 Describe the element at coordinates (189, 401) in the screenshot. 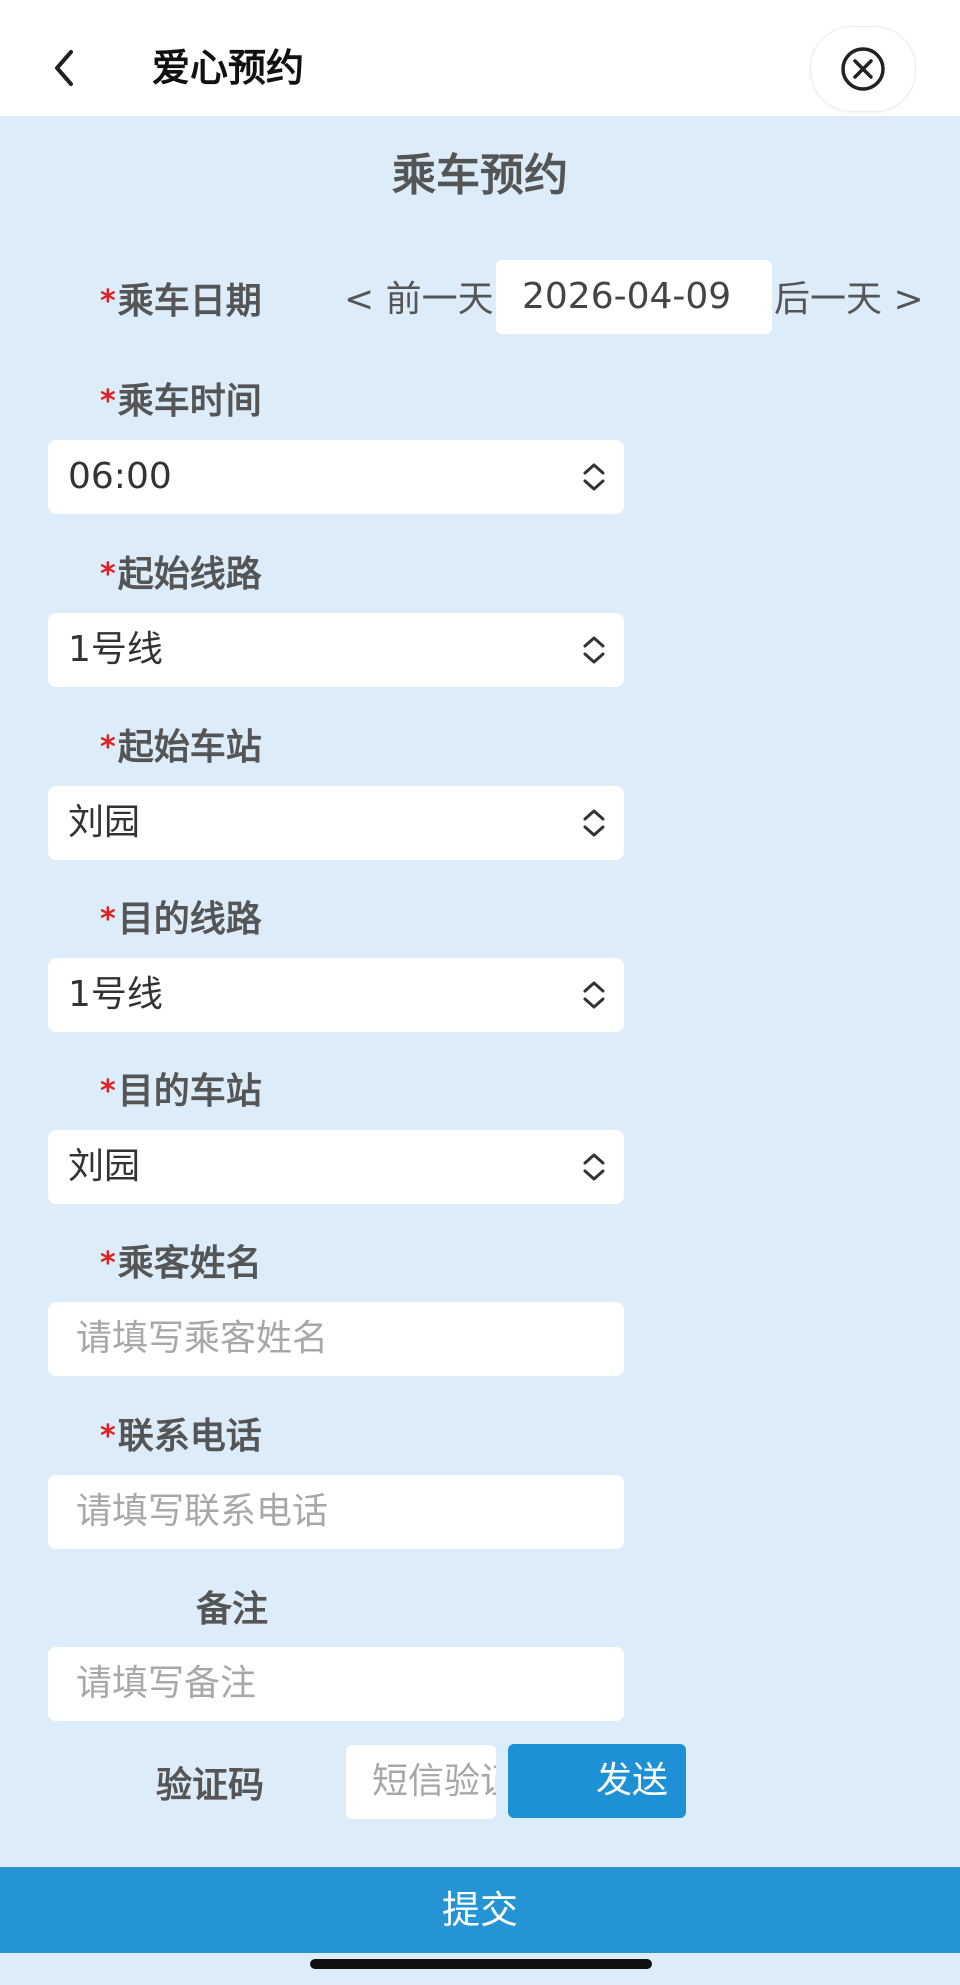

I see `time-label-text: 乘车时间` at that location.